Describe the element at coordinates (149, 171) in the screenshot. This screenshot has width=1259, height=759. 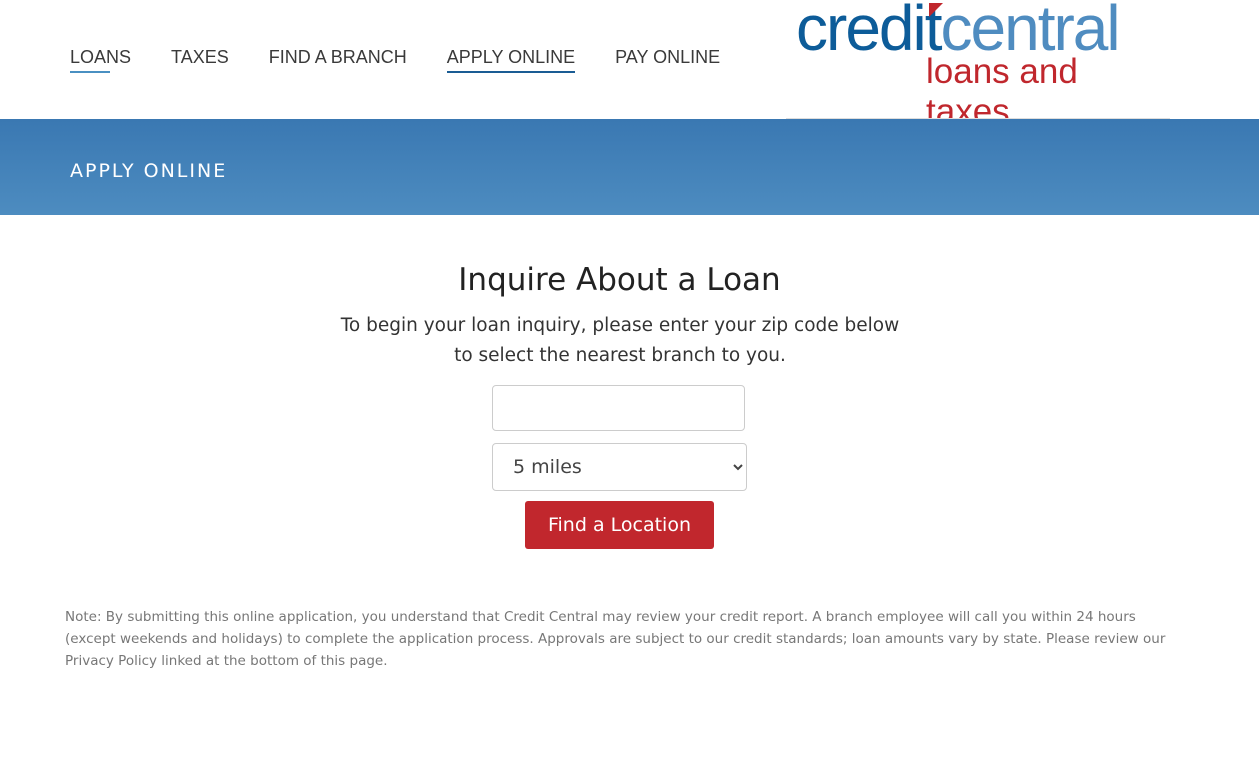
I see `banner-title: APPLY ONLINE` at that location.